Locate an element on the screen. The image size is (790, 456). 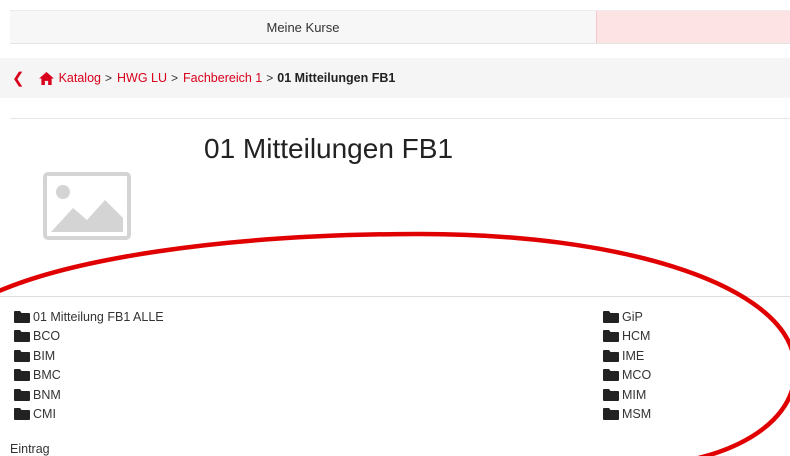
folder-item: BNM is located at coordinates (89, 395).